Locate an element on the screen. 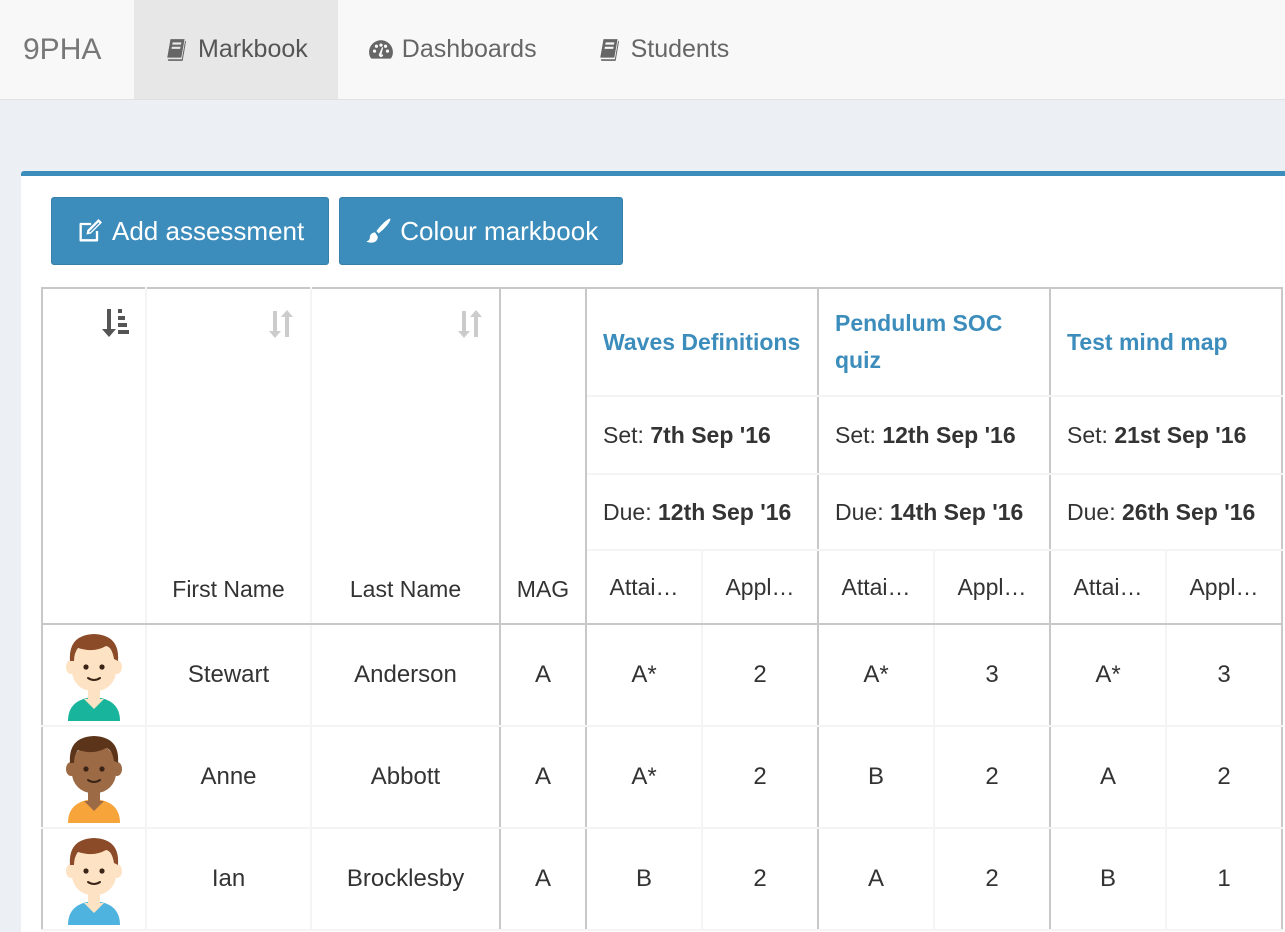 Image resolution: width=1285 pixels, height=932 pixels. nav-students: Students is located at coordinates (663, 49).